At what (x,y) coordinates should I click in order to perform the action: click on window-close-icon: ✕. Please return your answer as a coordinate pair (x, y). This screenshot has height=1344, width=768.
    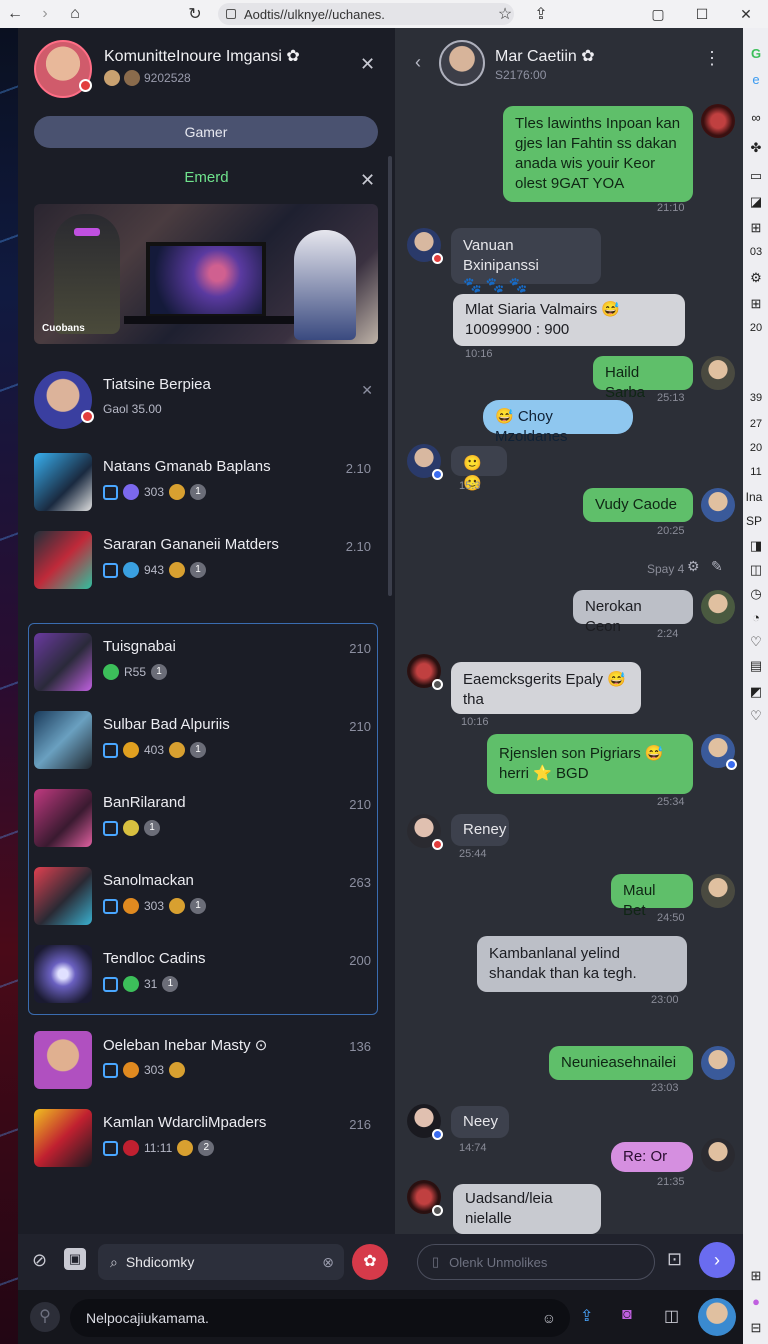
    Looking at the image, I should click on (746, 14).